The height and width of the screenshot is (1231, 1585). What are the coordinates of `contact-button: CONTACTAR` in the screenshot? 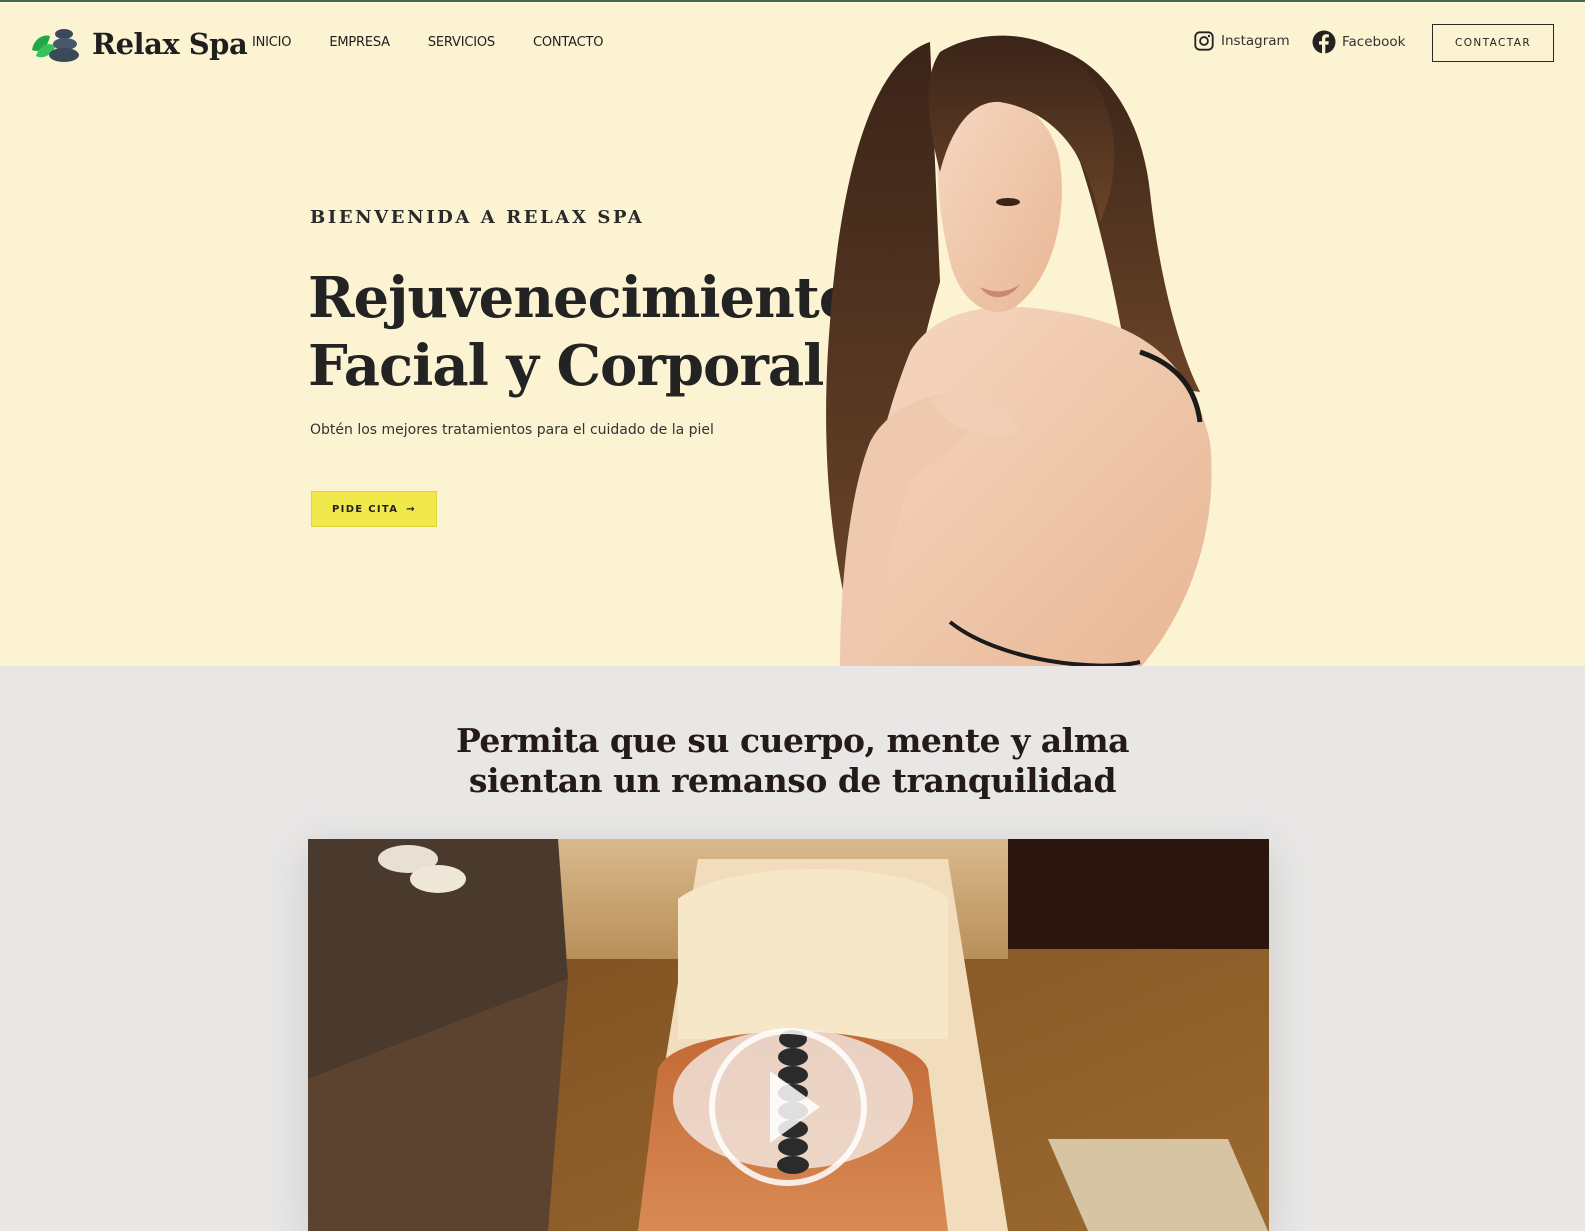 It's located at (1493, 43).